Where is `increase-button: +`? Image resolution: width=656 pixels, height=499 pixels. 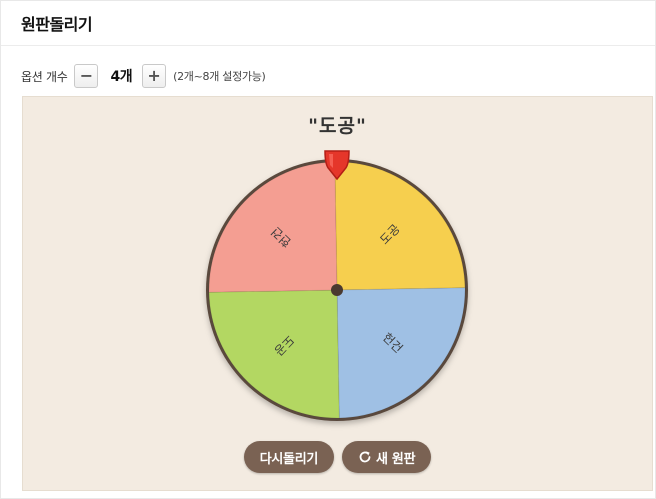
increase-button: + is located at coordinates (154, 76).